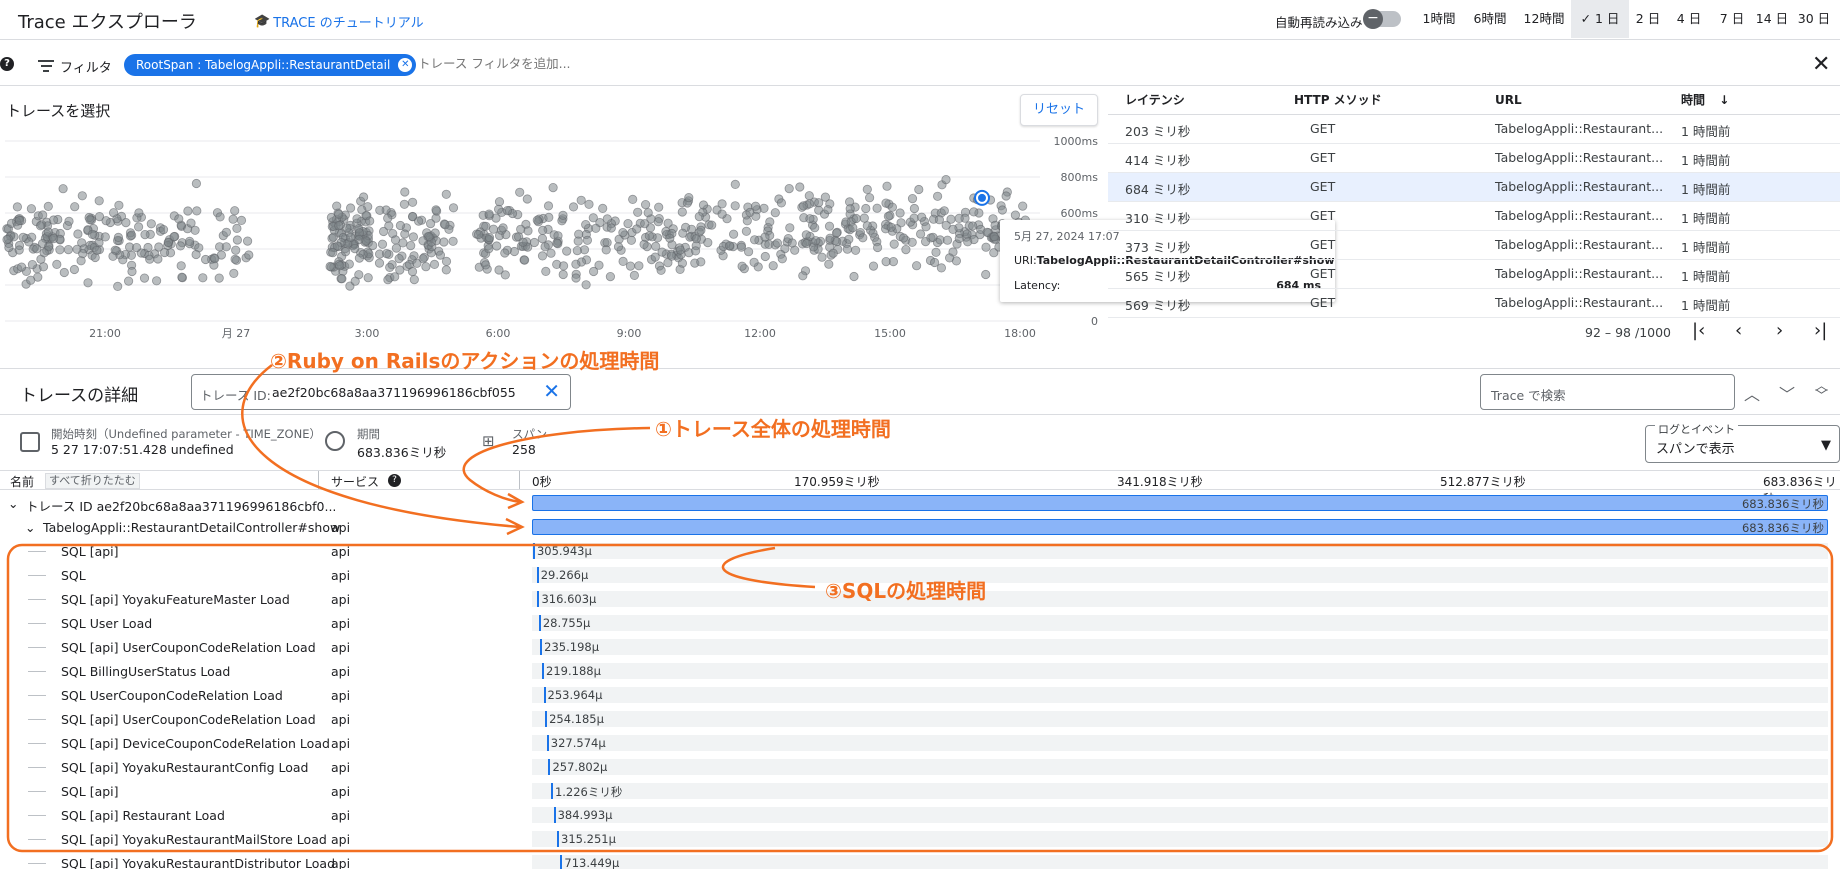 This screenshot has width=1840, height=869. I want to click on annotation-whole-trace: ①トレース全体の処理時間, so click(773, 429).